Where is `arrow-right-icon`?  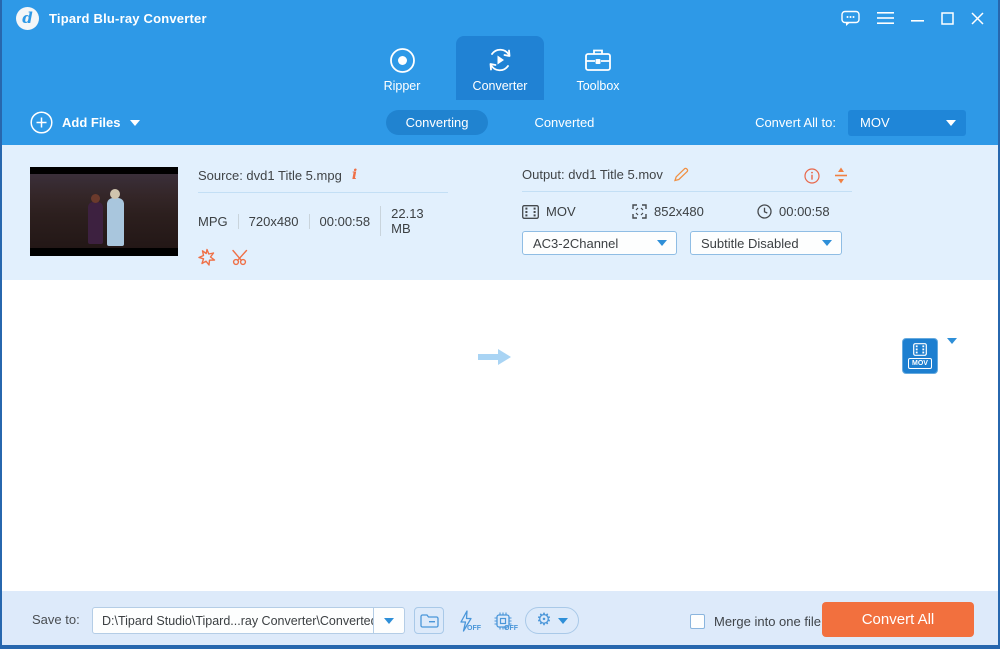 arrow-right-icon is located at coordinates (495, 359).